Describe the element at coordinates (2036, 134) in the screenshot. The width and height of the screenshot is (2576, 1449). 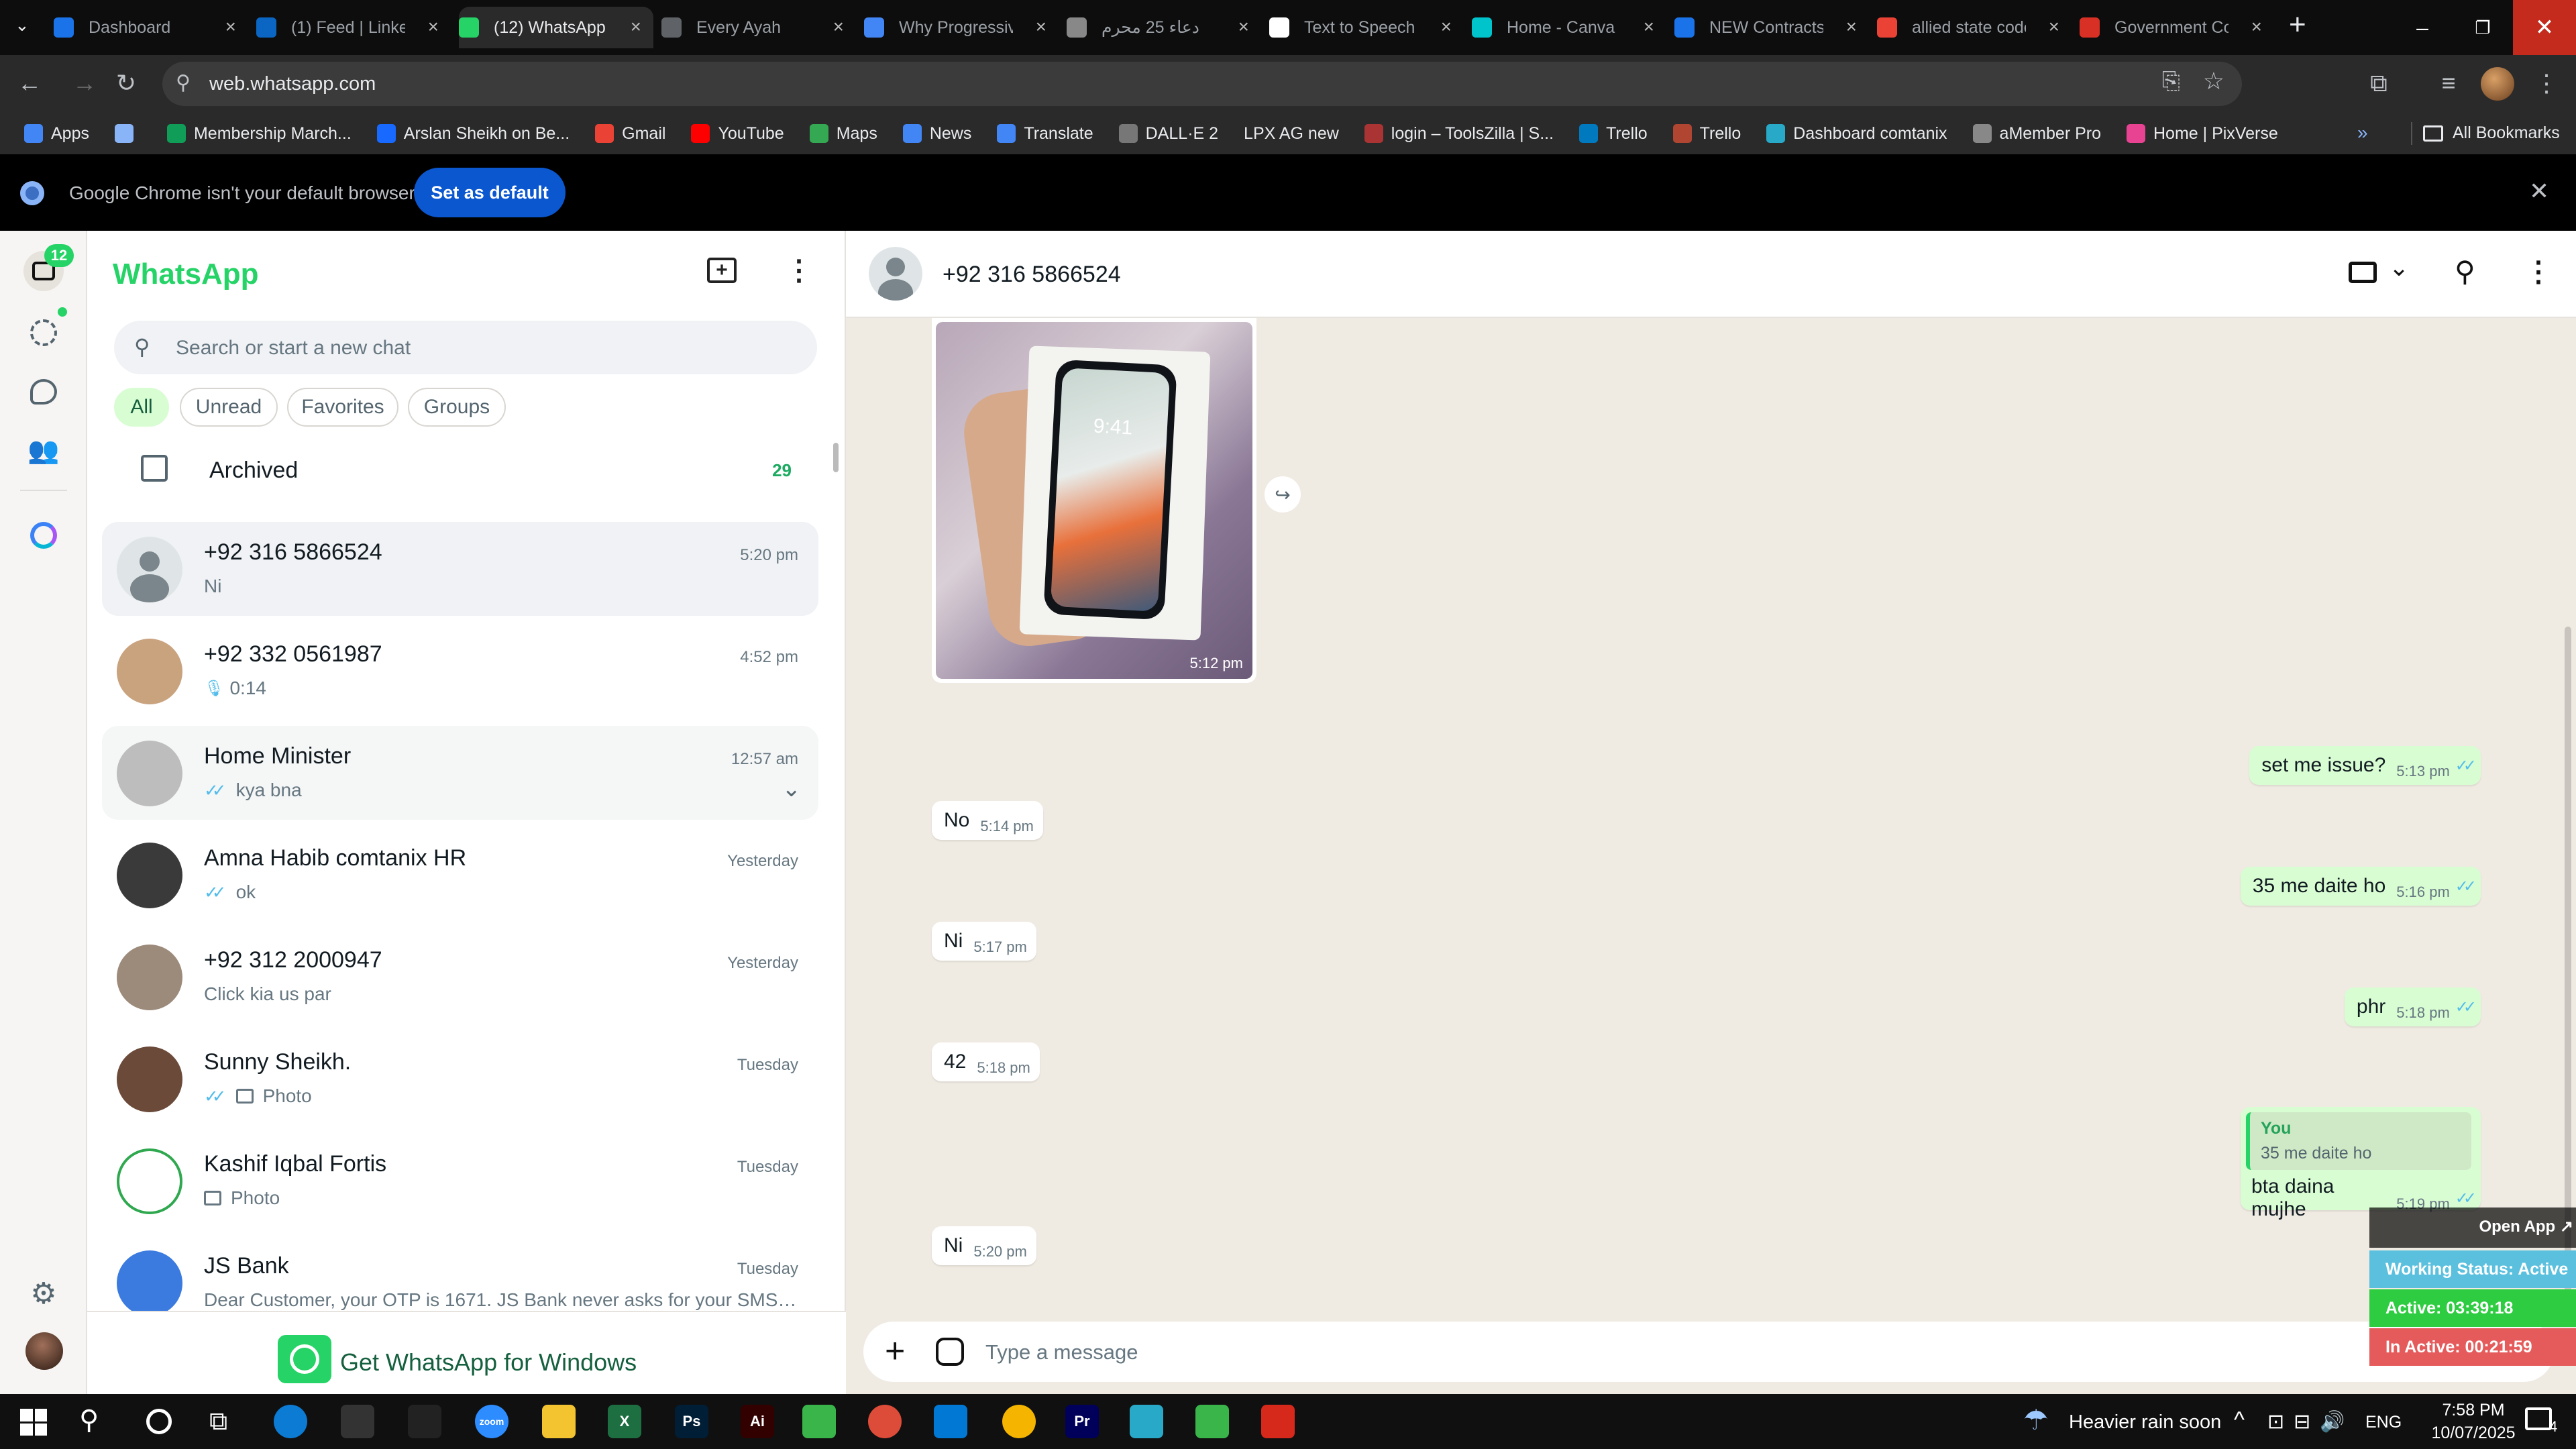
I see `bookmark-15: aMember Pro` at that location.